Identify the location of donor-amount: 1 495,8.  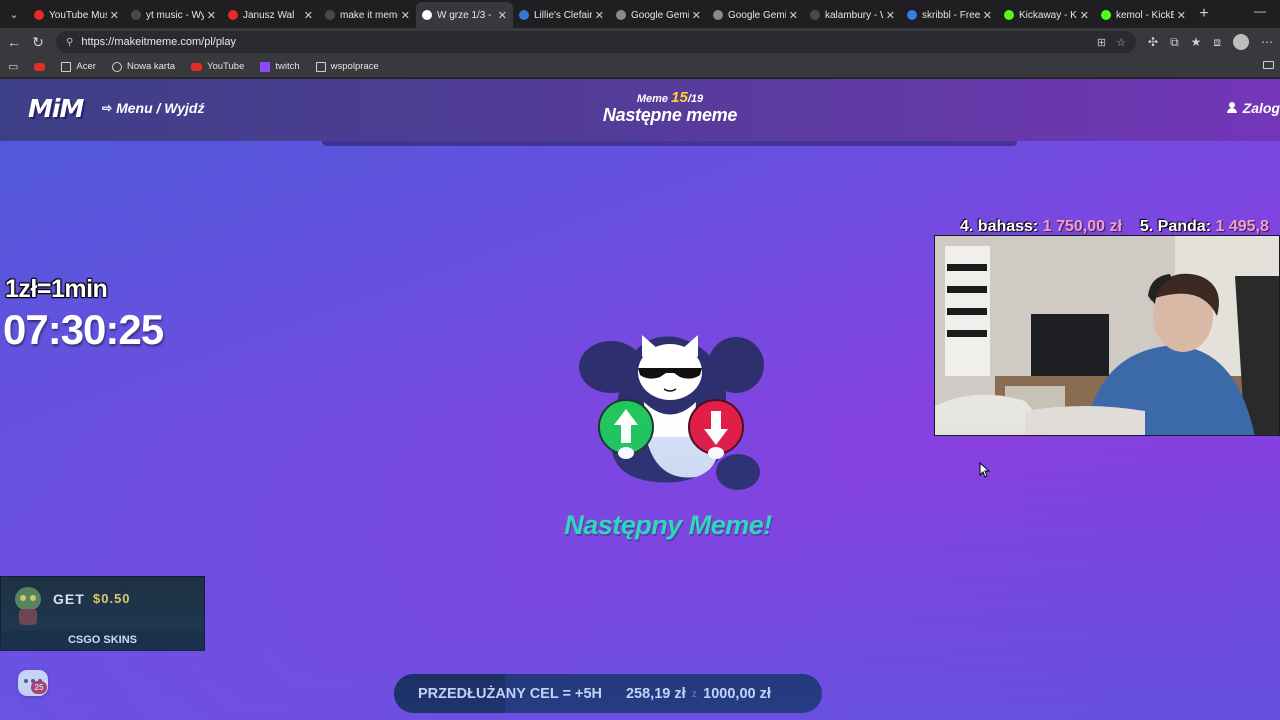
(1242, 226).